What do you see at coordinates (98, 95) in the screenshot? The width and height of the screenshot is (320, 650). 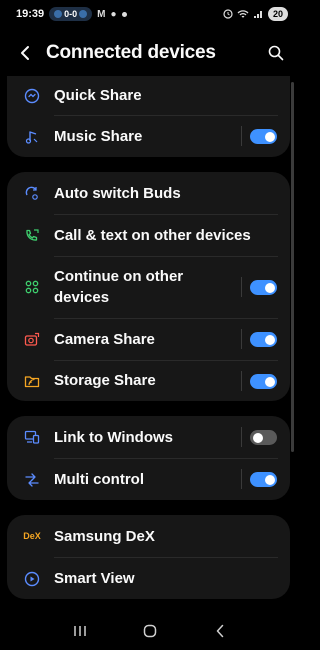 I see `row-label: Quick Share` at bounding box center [98, 95].